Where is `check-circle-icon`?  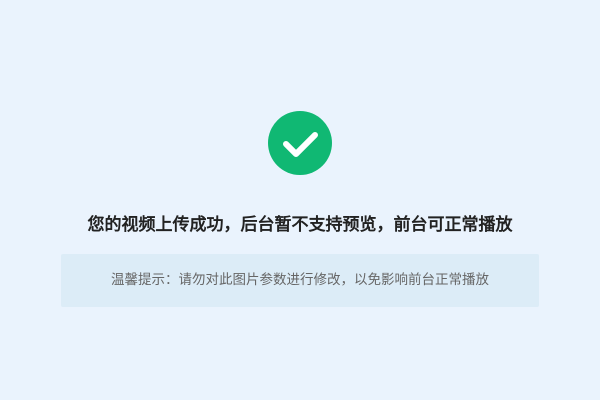
check-circle-icon is located at coordinates (300, 143).